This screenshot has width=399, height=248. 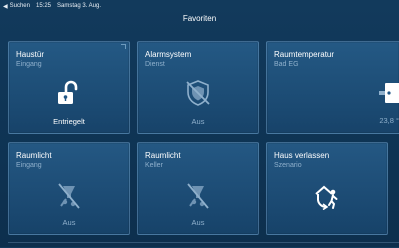 What do you see at coordinates (154, 165) in the screenshot?
I see `tile-subtitle: Keller` at bounding box center [154, 165].